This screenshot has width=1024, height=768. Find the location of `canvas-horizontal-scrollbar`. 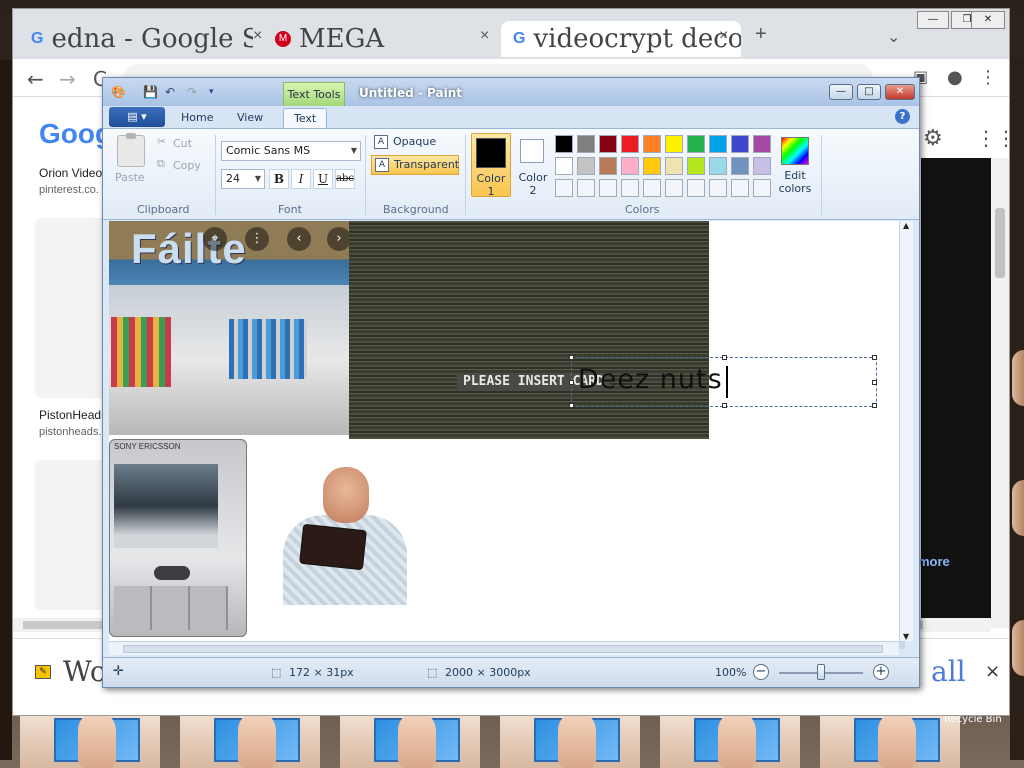

canvas-horizontal-scrollbar is located at coordinates (504, 648).